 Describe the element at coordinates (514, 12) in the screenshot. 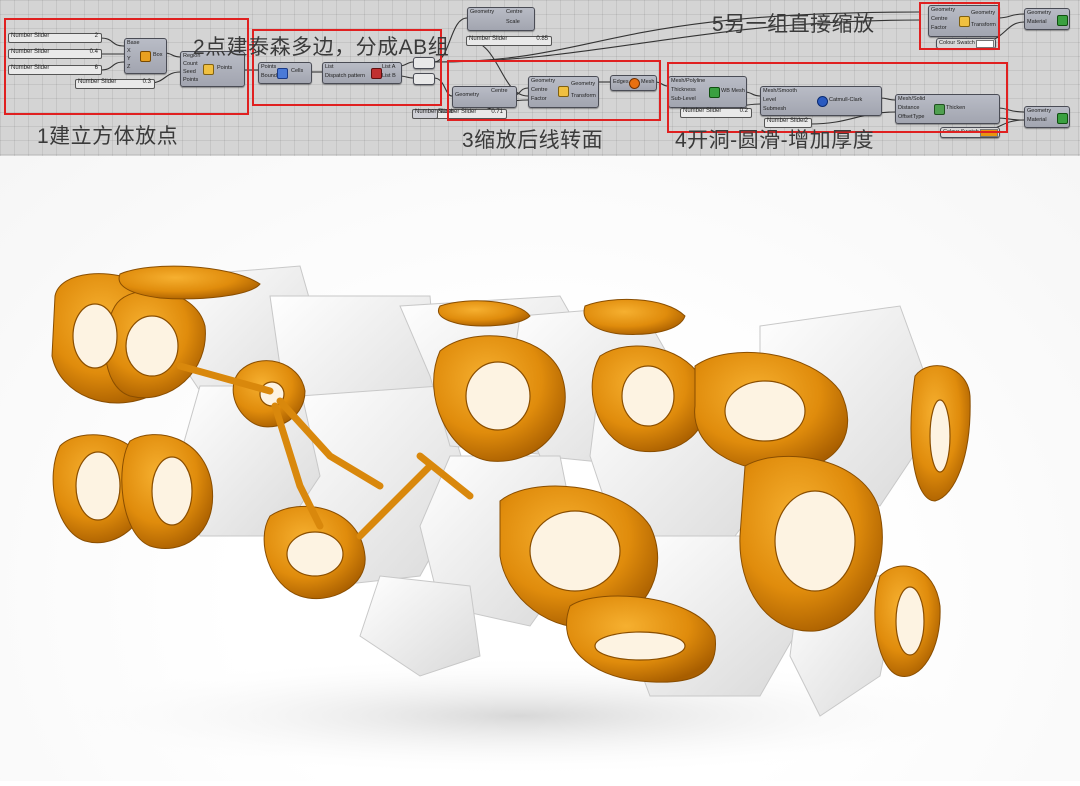

I see `scale-top-input-centre: Centre` at that location.